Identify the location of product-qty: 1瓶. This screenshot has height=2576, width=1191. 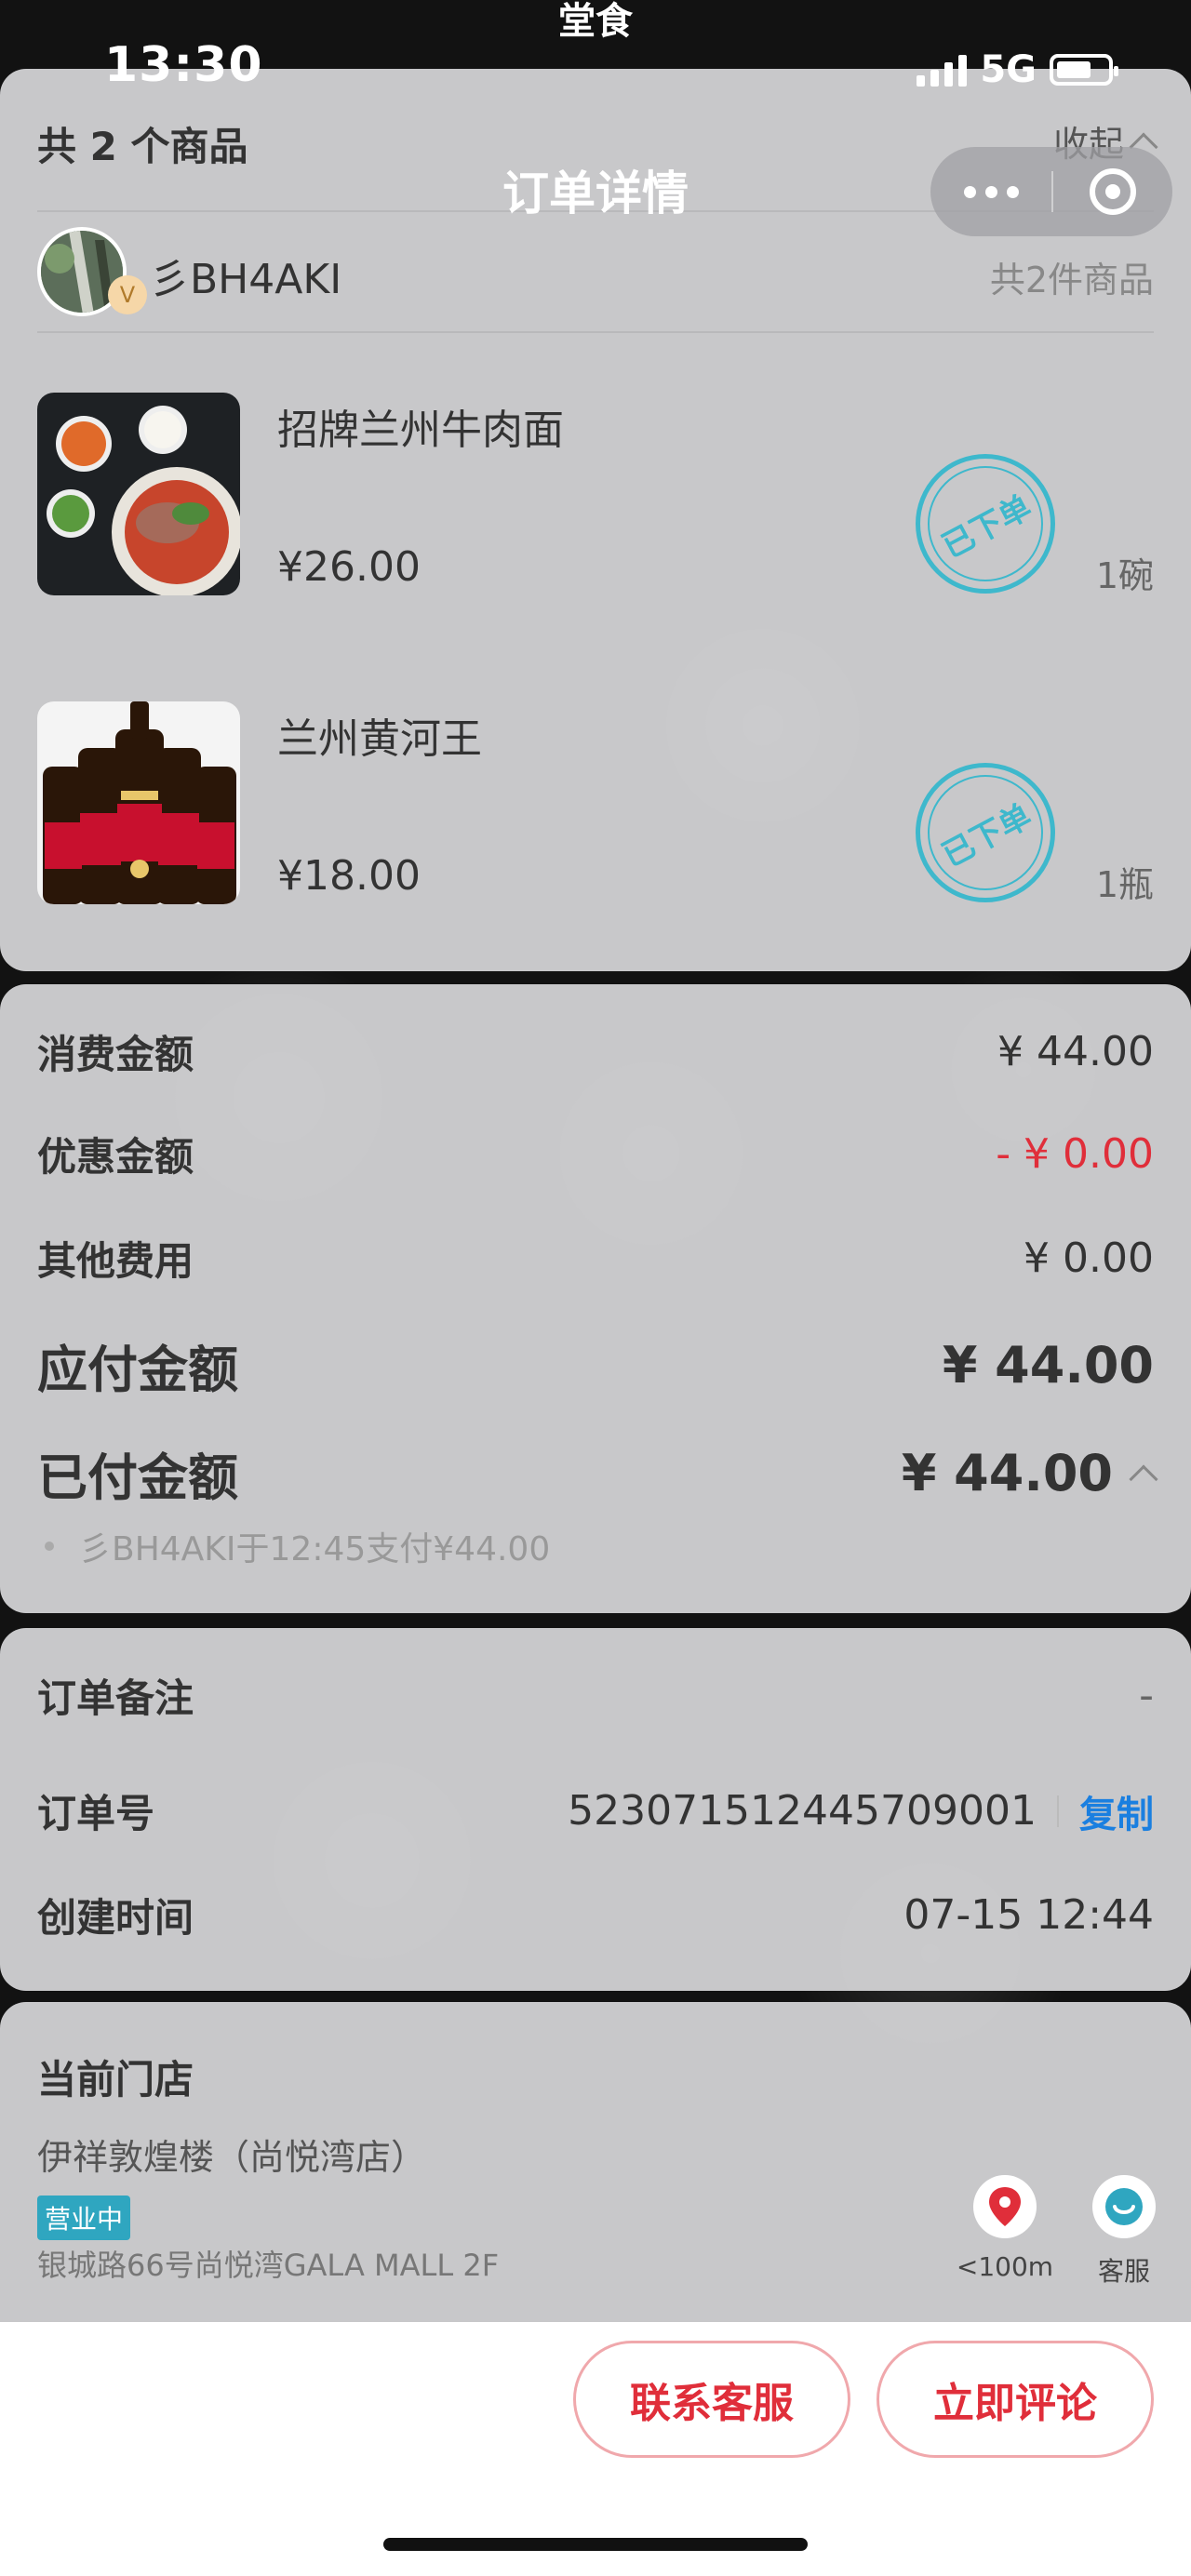
(1124, 884).